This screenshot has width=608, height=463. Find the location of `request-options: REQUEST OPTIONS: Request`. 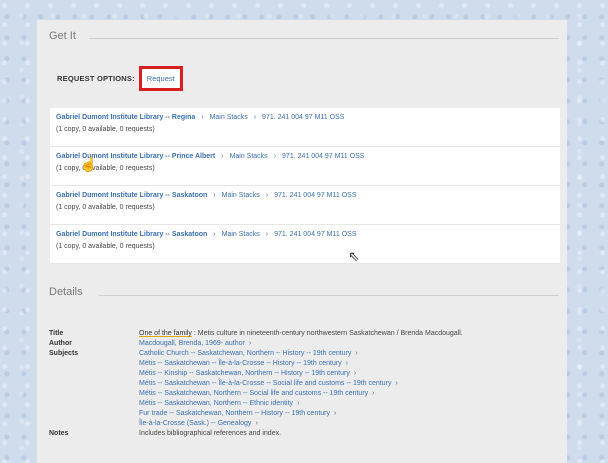

request-options: REQUEST OPTIONS: Request is located at coordinates (120, 78).